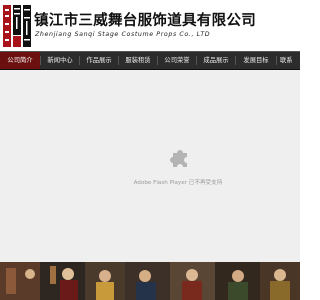 This screenshot has width=320, height=300. I want to click on nav-item-works: 作品展示, so click(99, 60).